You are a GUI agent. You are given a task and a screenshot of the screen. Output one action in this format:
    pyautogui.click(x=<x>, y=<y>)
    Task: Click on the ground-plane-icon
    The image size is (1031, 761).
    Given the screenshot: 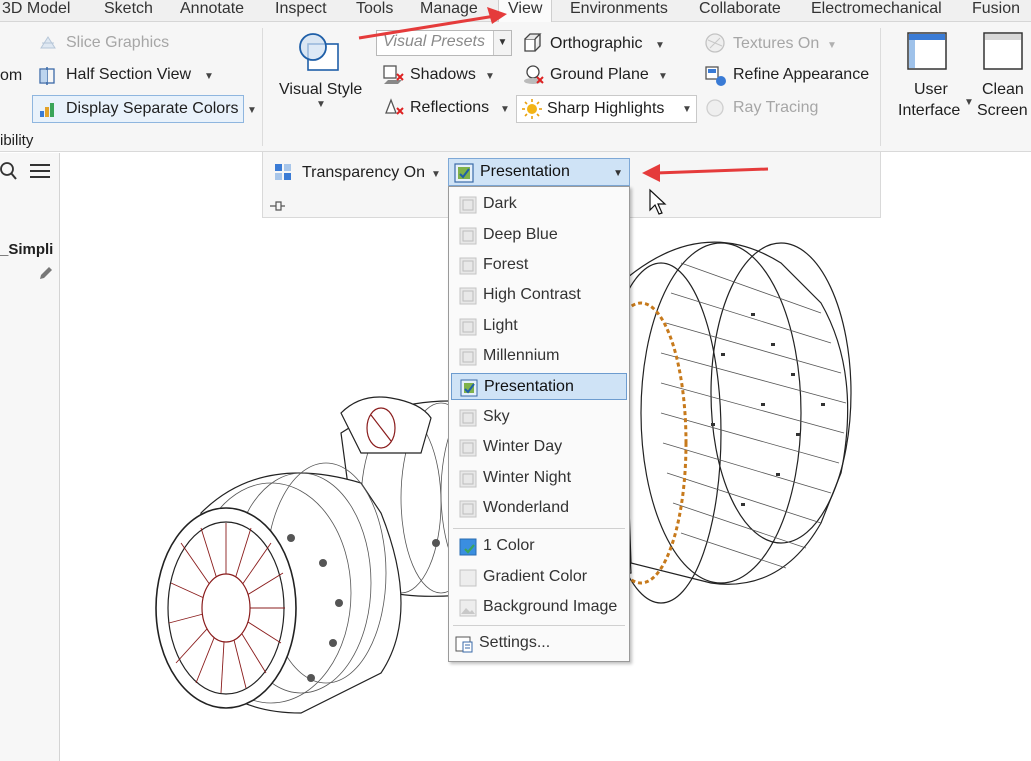 What is the action you would take?
    pyautogui.click(x=534, y=74)
    